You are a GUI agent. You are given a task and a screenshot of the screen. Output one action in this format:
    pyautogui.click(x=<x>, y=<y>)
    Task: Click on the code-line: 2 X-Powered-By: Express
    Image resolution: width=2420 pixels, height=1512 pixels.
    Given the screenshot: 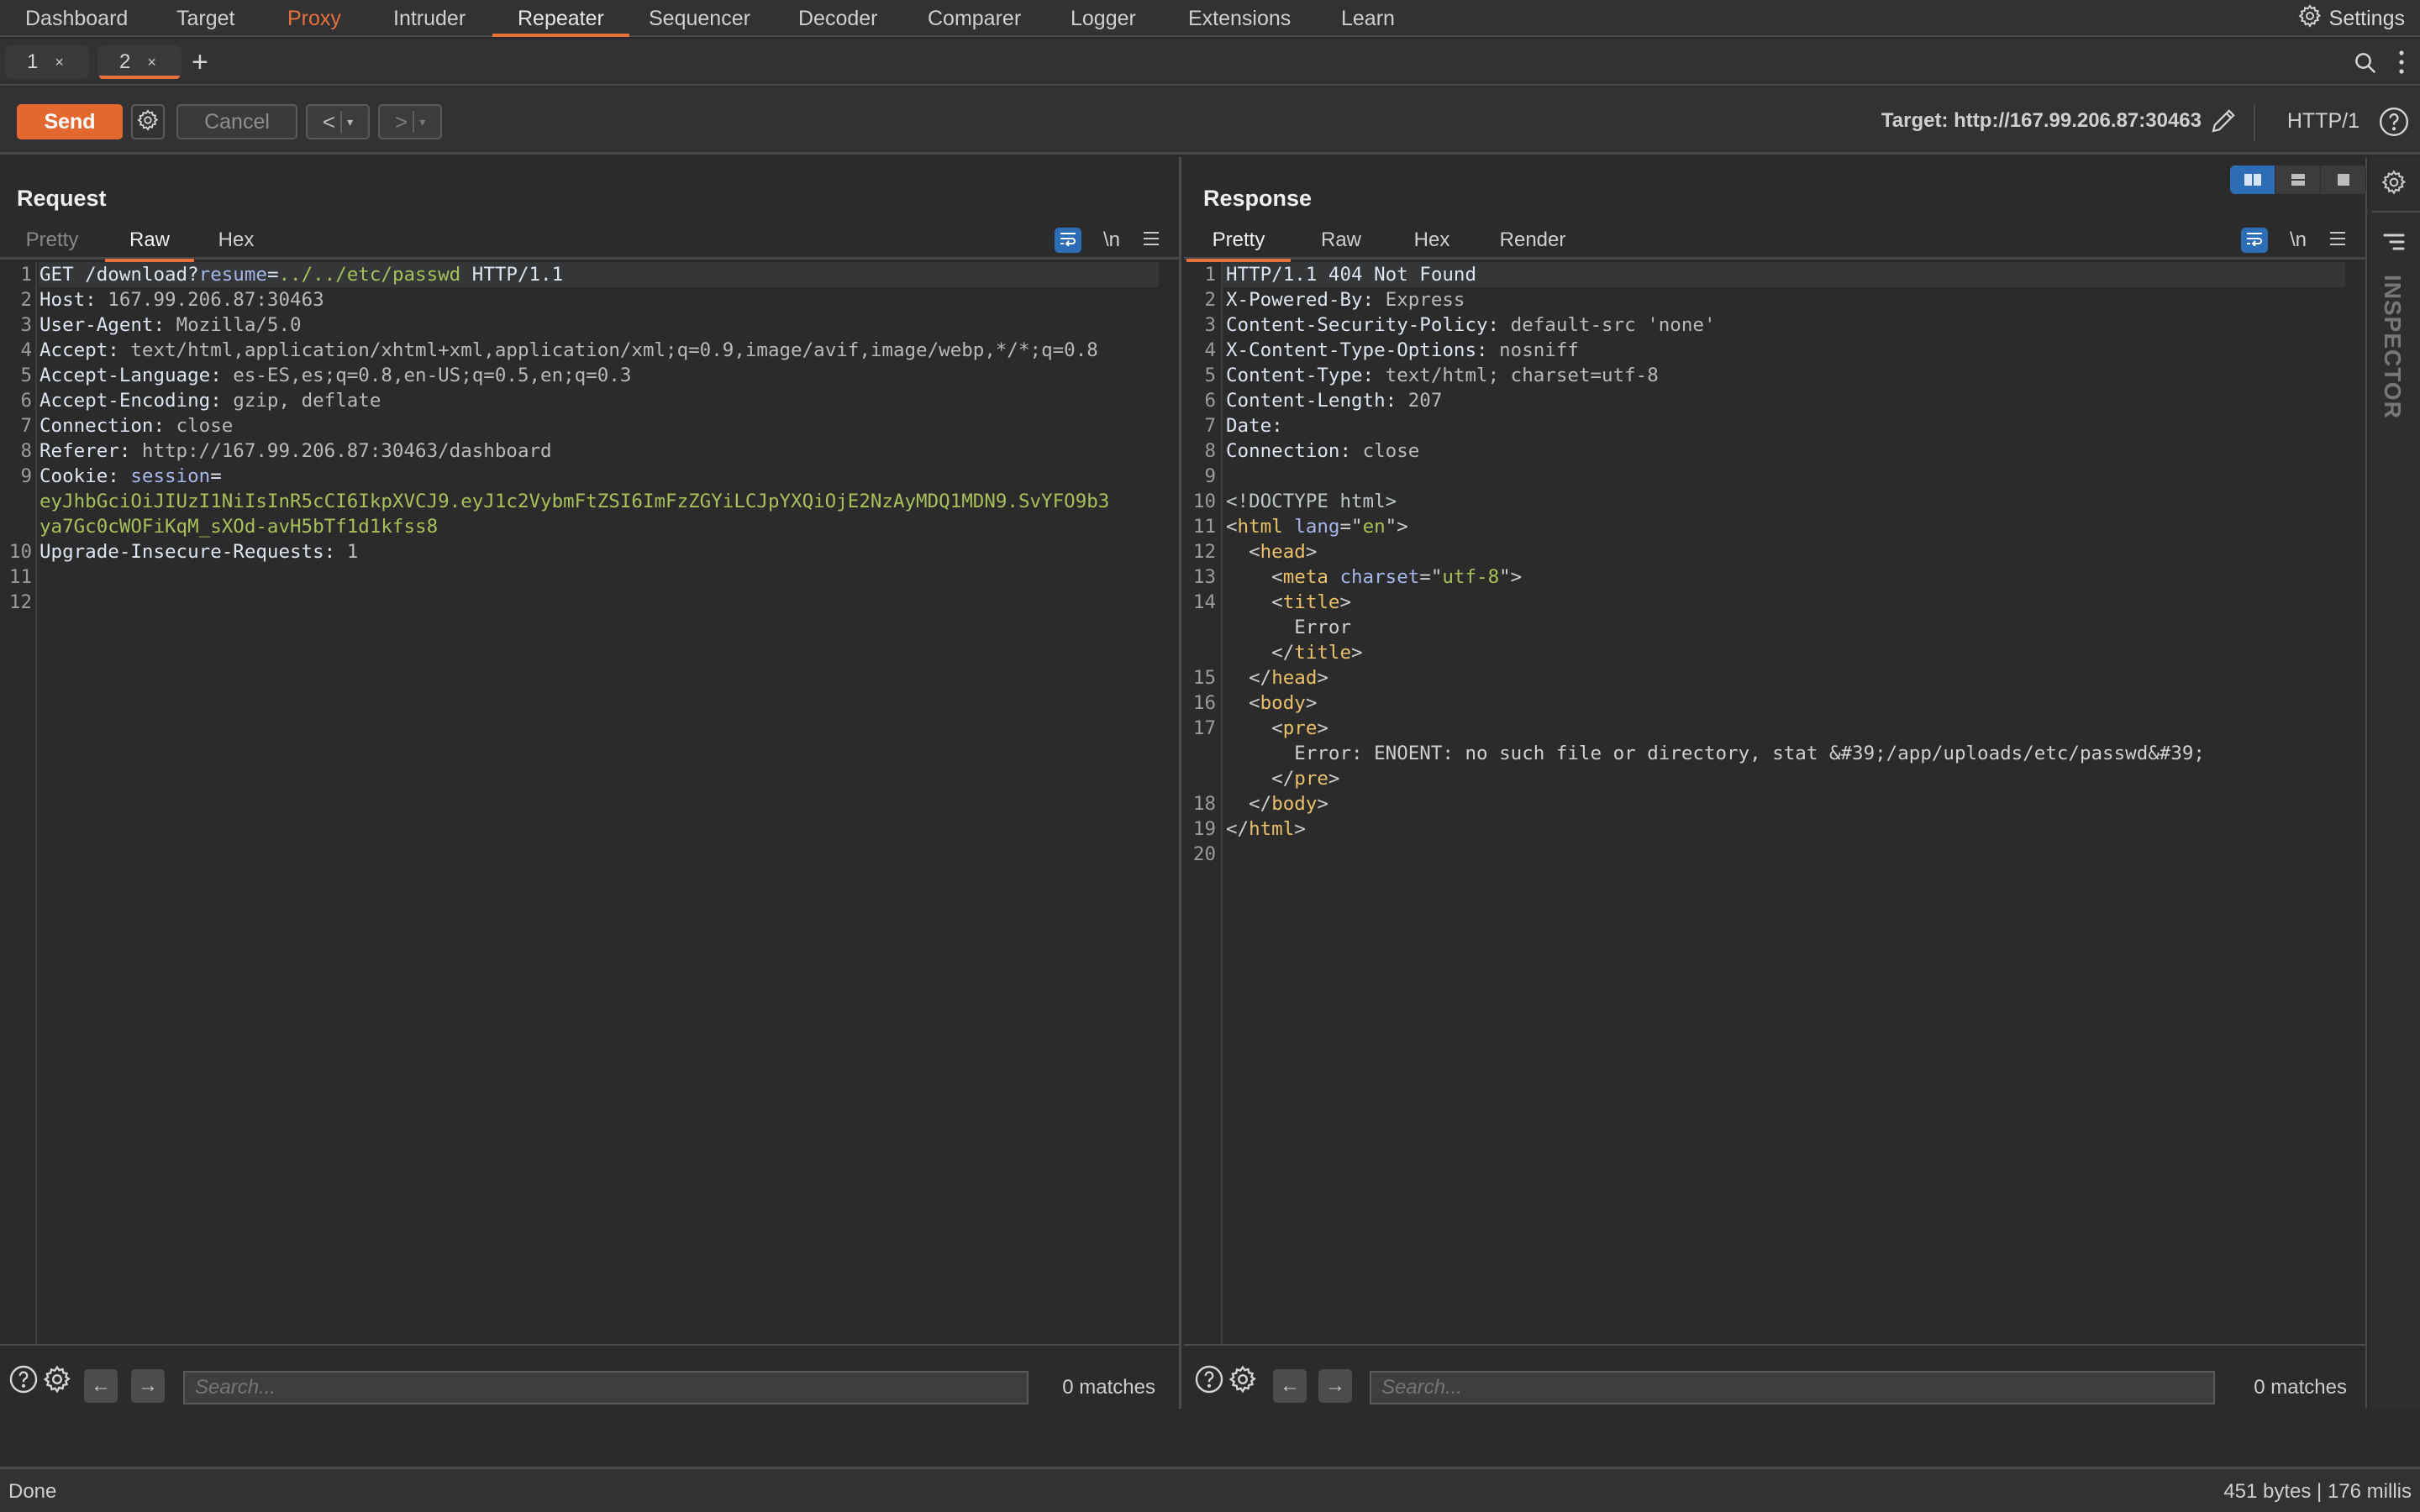 What is the action you would take?
    pyautogui.click(x=1774, y=299)
    